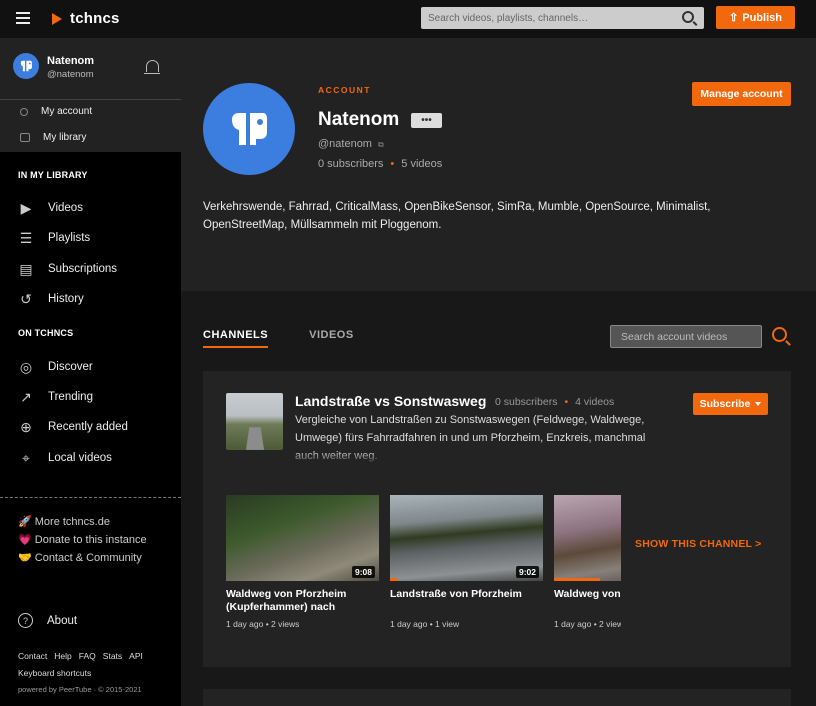 The width and height of the screenshot is (816, 706). What do you see at coordinates (26, 426) in the screenshot?
I see `plus-circle-icon: ⊕` at bounding box center [26, 426].